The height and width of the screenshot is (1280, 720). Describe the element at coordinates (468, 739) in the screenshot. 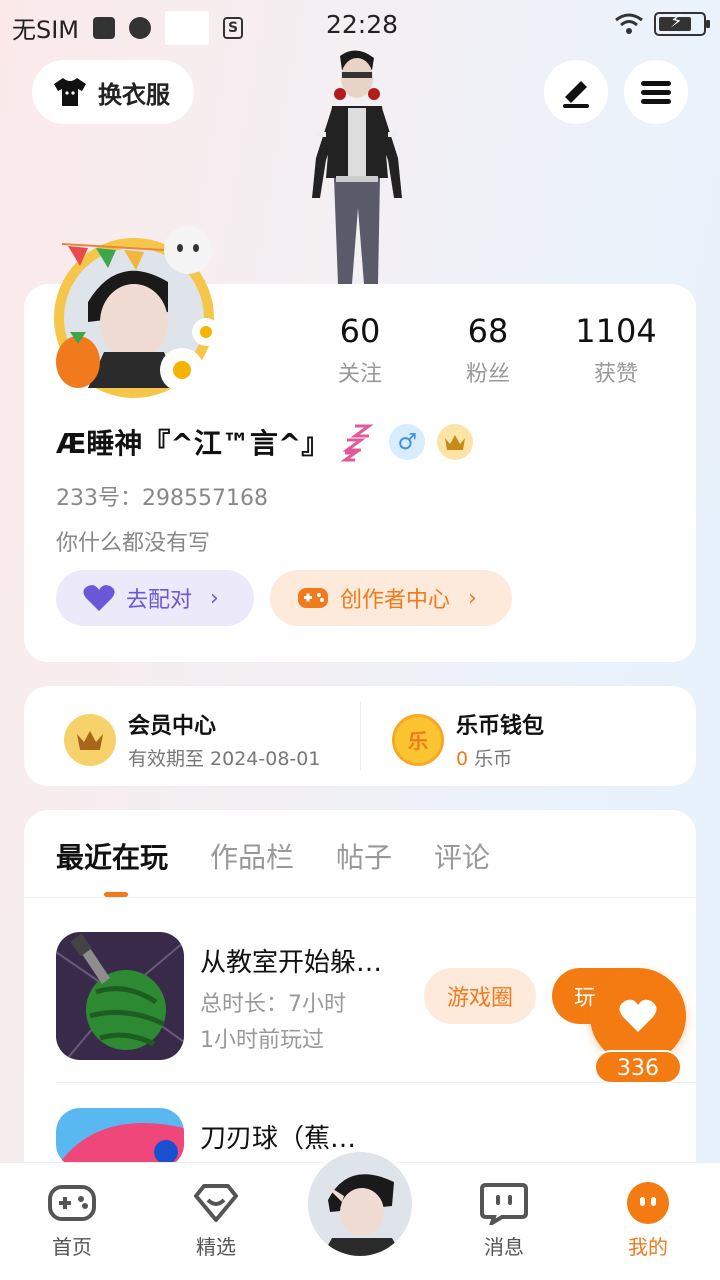

I see `wallet-entry: 乐 乐币钱包 0 乐币` at that location.